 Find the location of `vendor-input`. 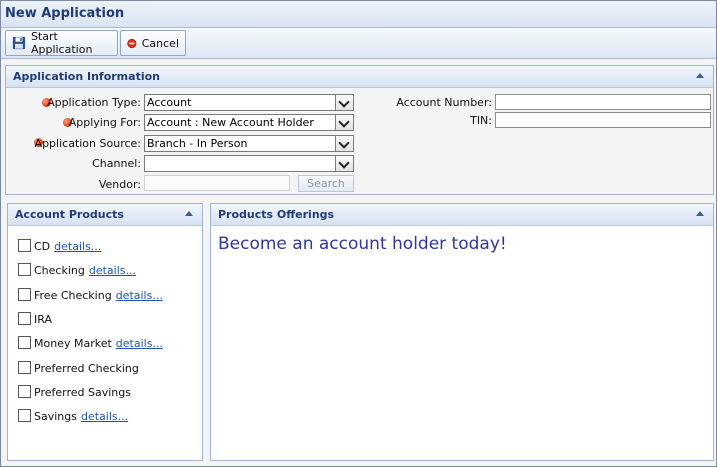

vendor-input is located at coordinates (217, 183).